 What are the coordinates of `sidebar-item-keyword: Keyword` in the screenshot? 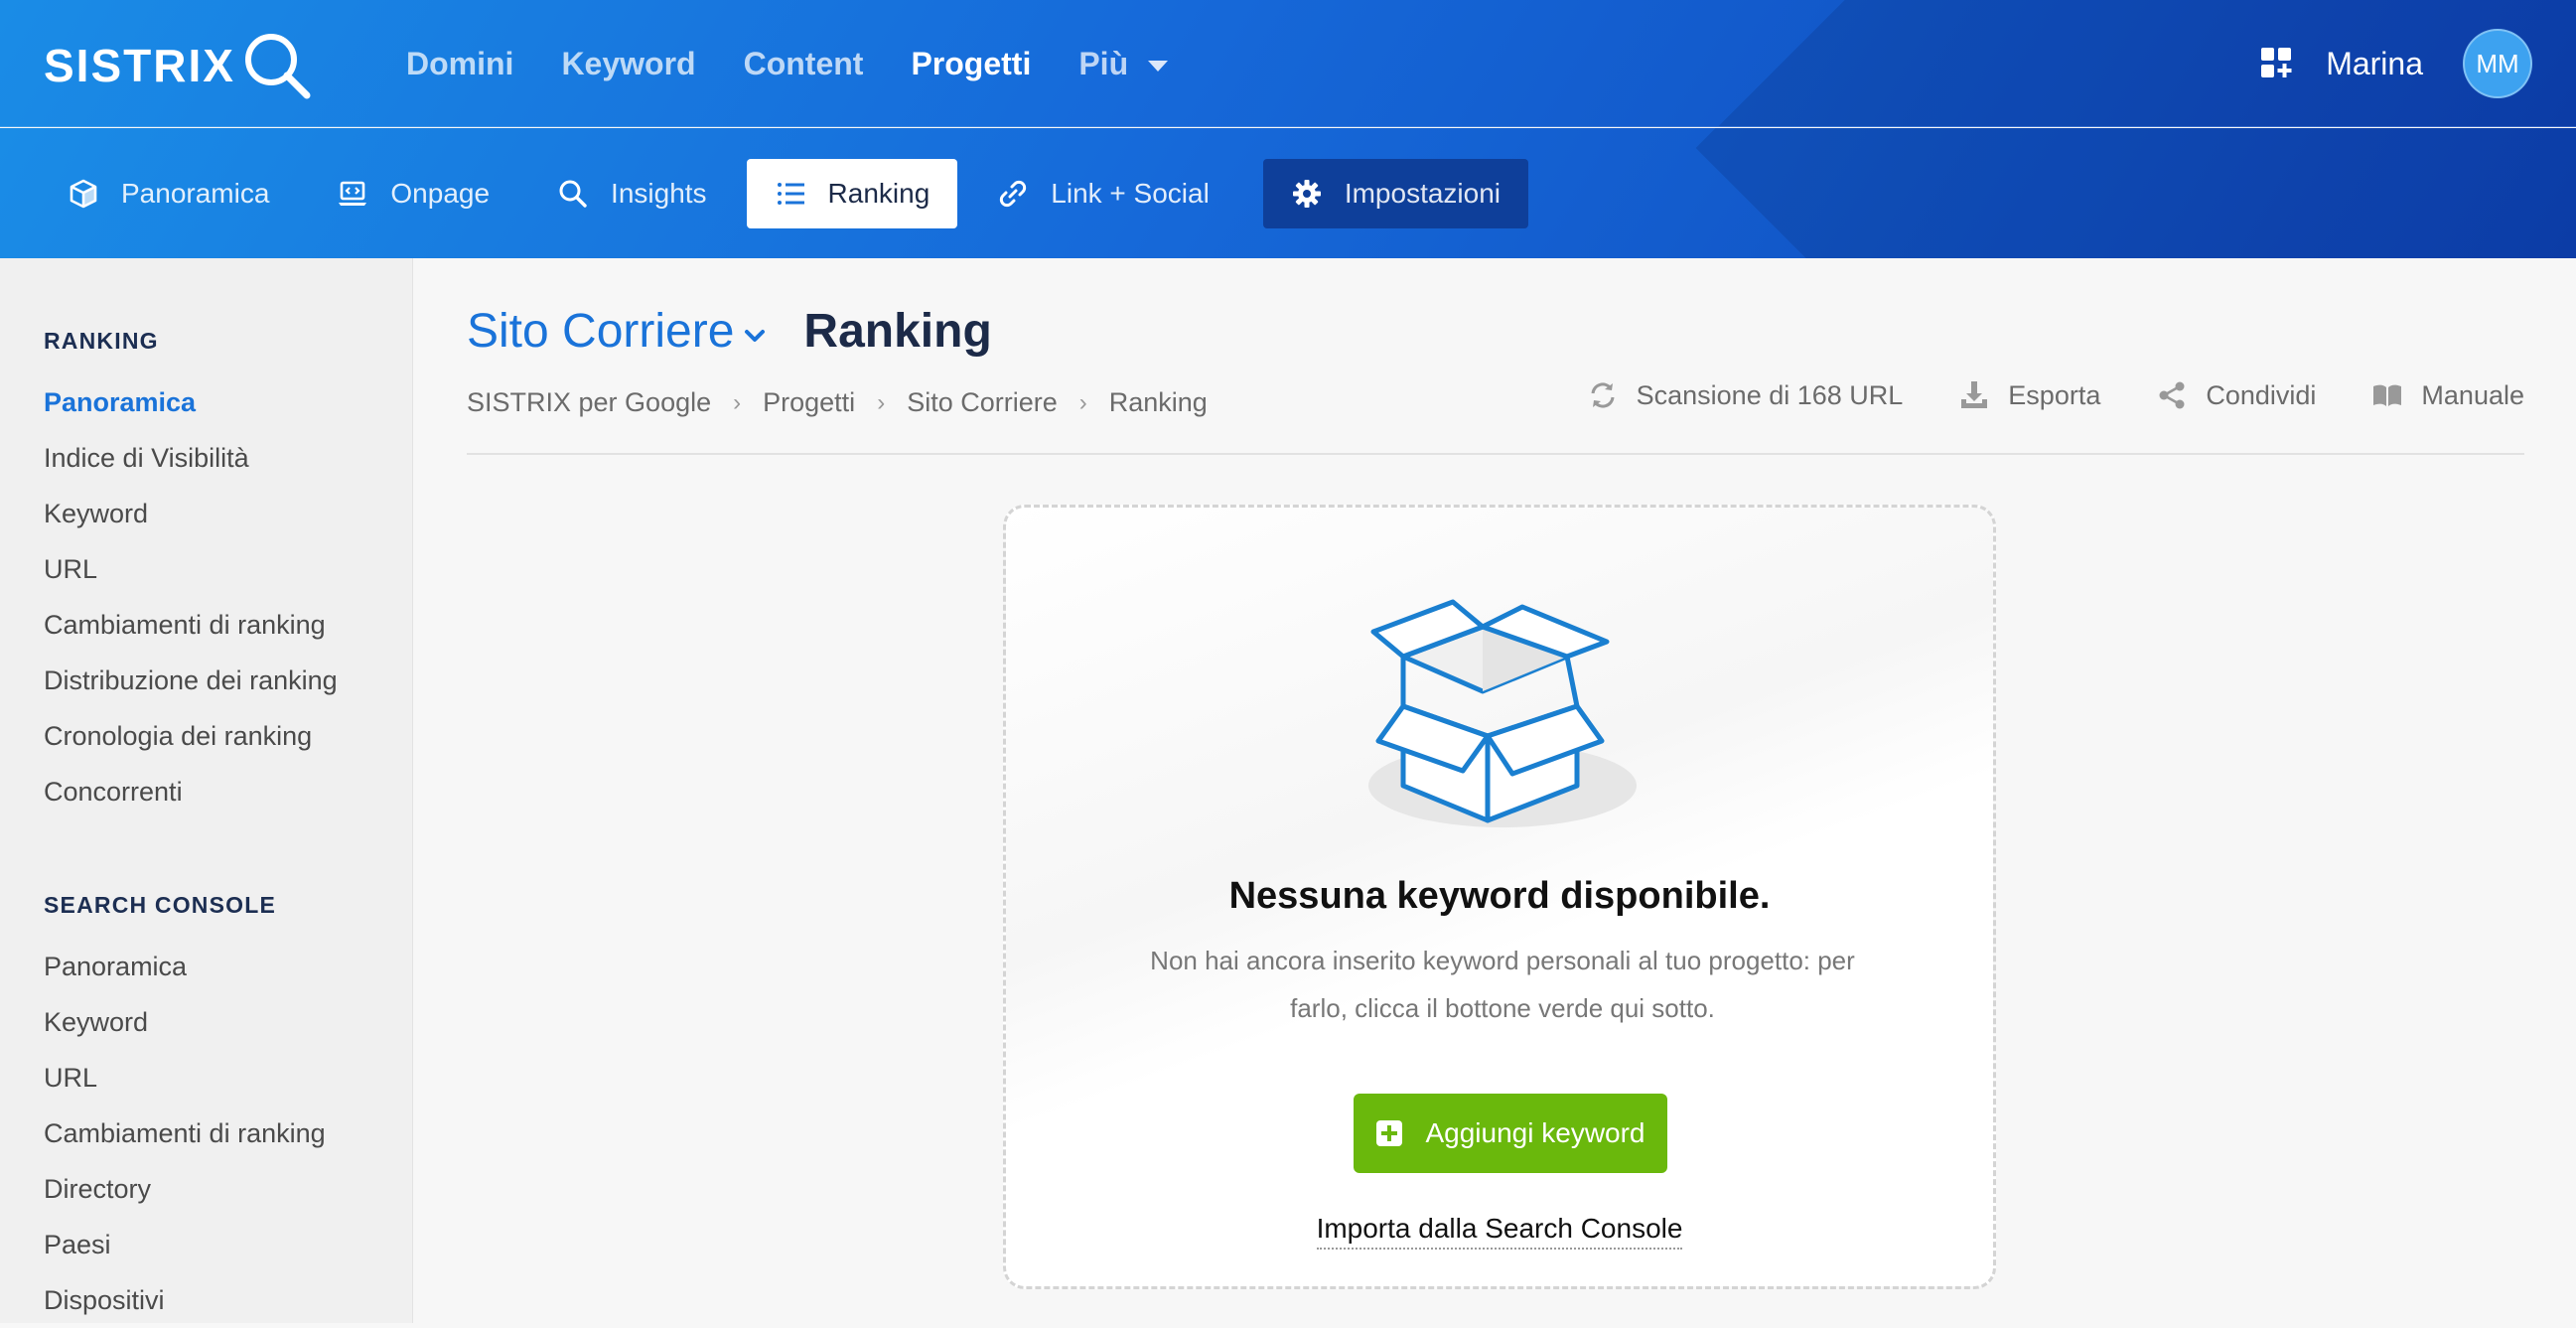 It's located at (191, 513).